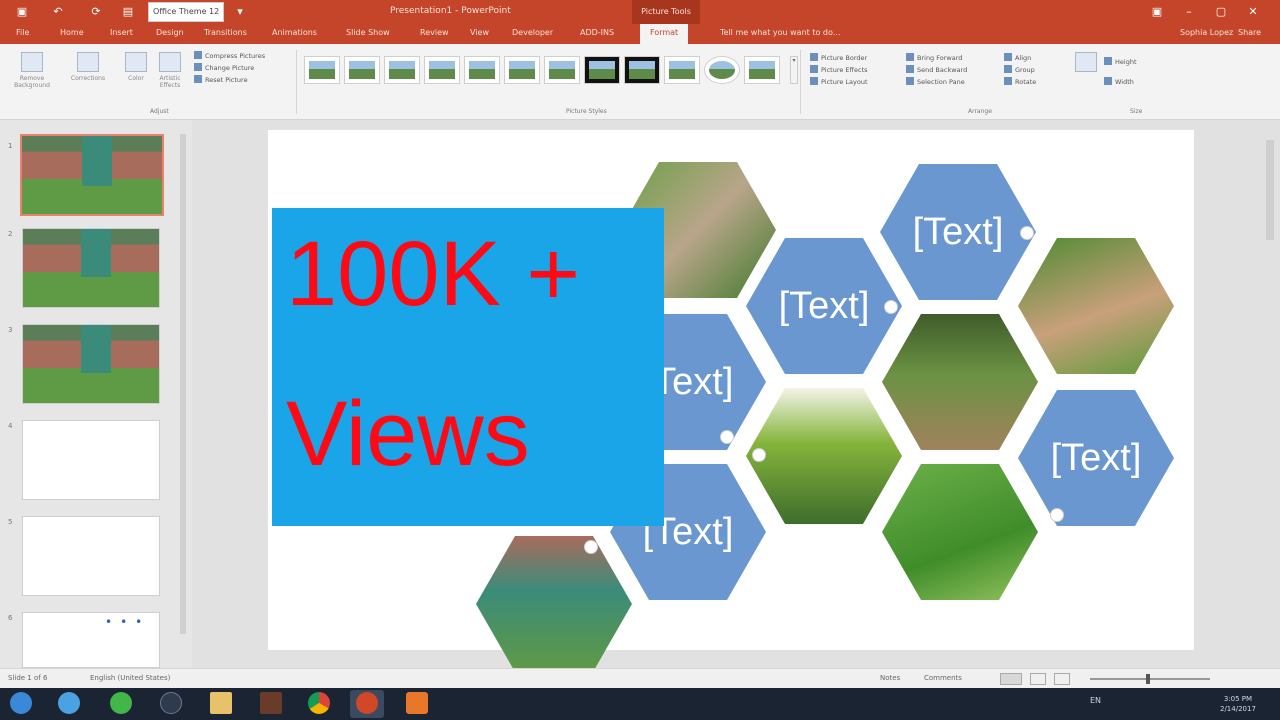 The image size is (1280, 720). What do you see at coordinates (1189, 12) in the screenshot?
I see `minimize-icon: –` at bounding box center [1189, 12].